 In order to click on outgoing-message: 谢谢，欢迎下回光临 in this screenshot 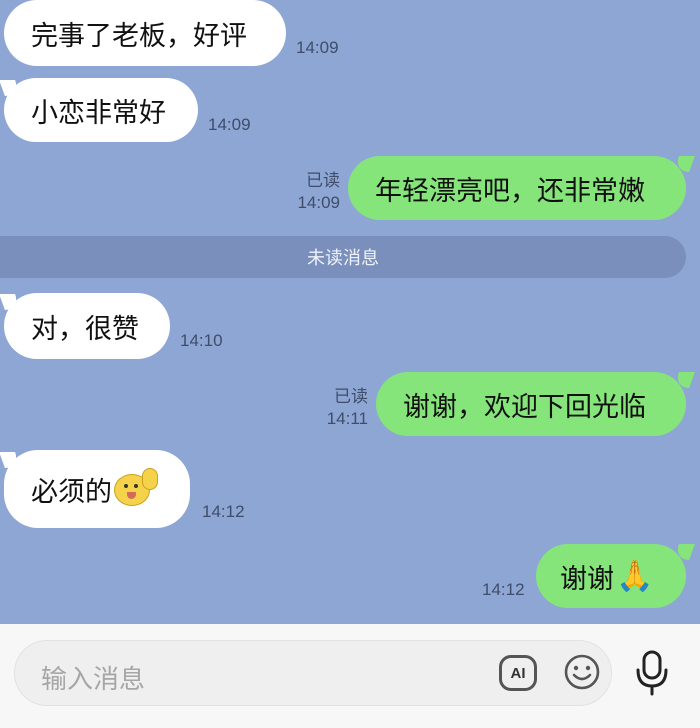, I will do `click(531, 404)`.